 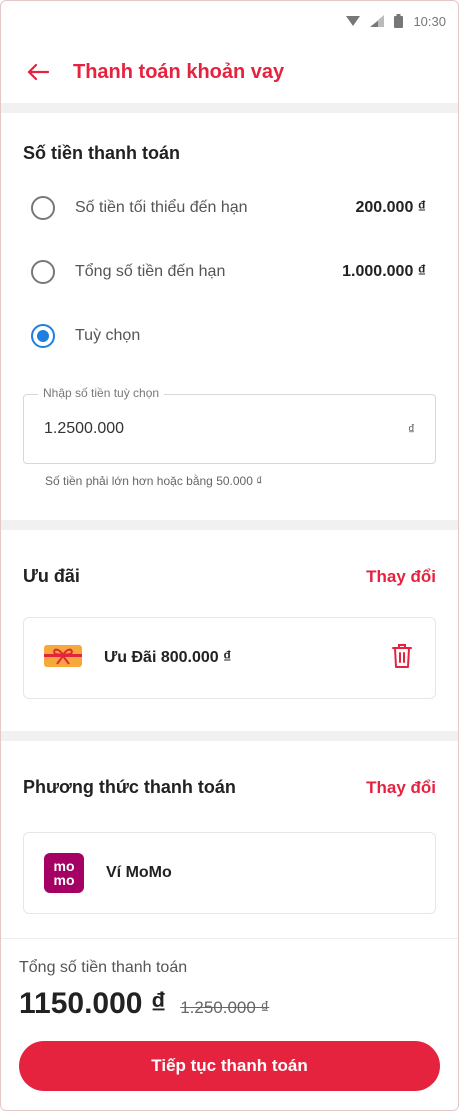 What do you see at coordinates (225, 1007) in the screenshot?
I see `original-amount: 1.250.000 ₫` at bounding box center [225, 1007].